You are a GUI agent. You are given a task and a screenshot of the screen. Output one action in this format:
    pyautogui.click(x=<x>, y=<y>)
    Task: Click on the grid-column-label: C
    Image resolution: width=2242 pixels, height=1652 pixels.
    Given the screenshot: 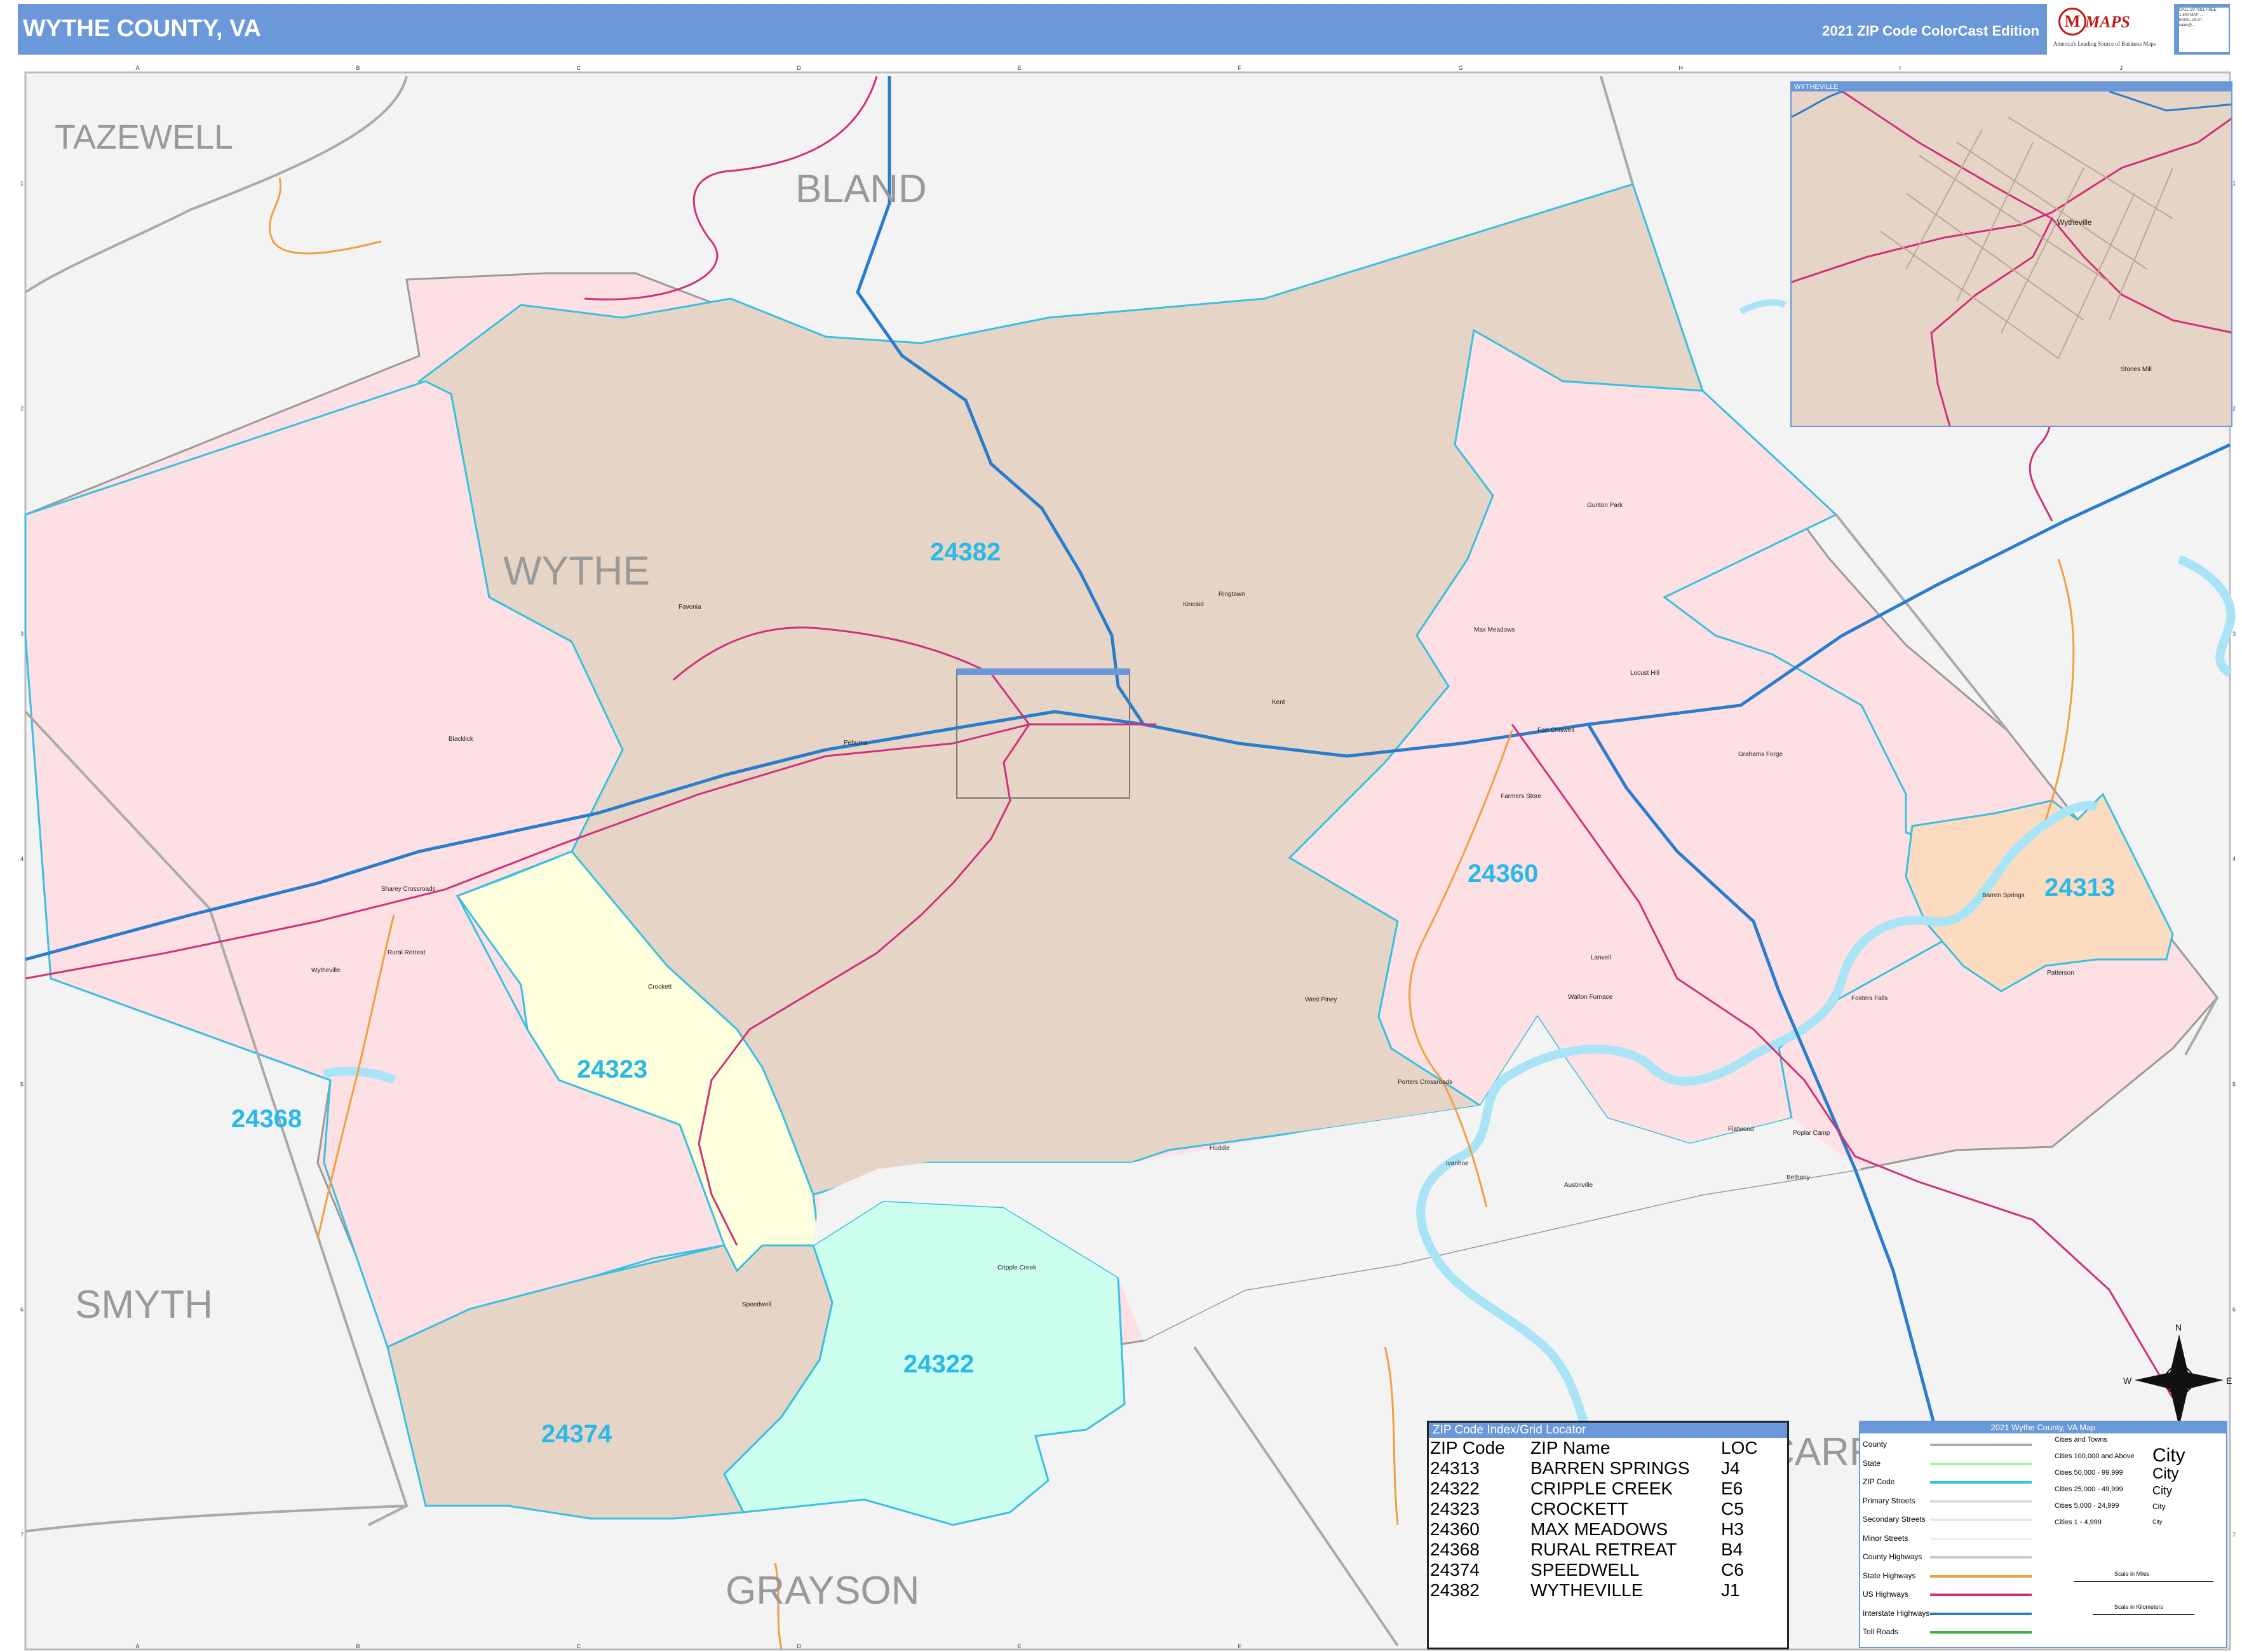 What is the action you would take?
    pyautogui.click(x=579, y=68)
    